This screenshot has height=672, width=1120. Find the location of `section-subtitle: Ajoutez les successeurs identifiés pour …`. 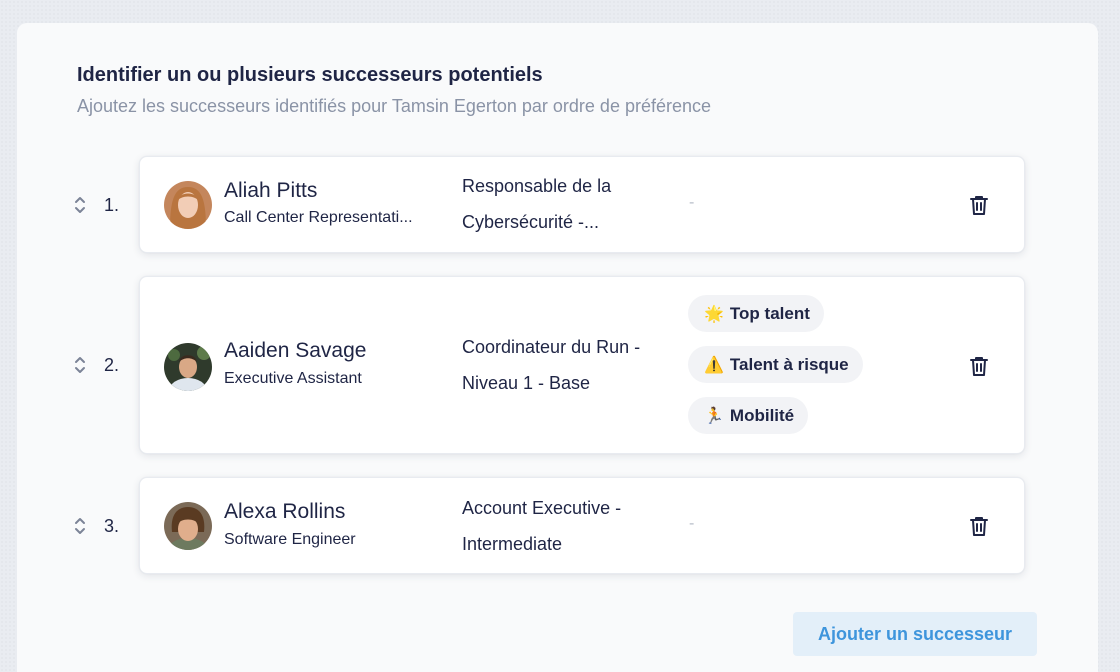

section-subtitle: Ajoutez les successeurs identifiés pour … is located at coordinates (394, 106).